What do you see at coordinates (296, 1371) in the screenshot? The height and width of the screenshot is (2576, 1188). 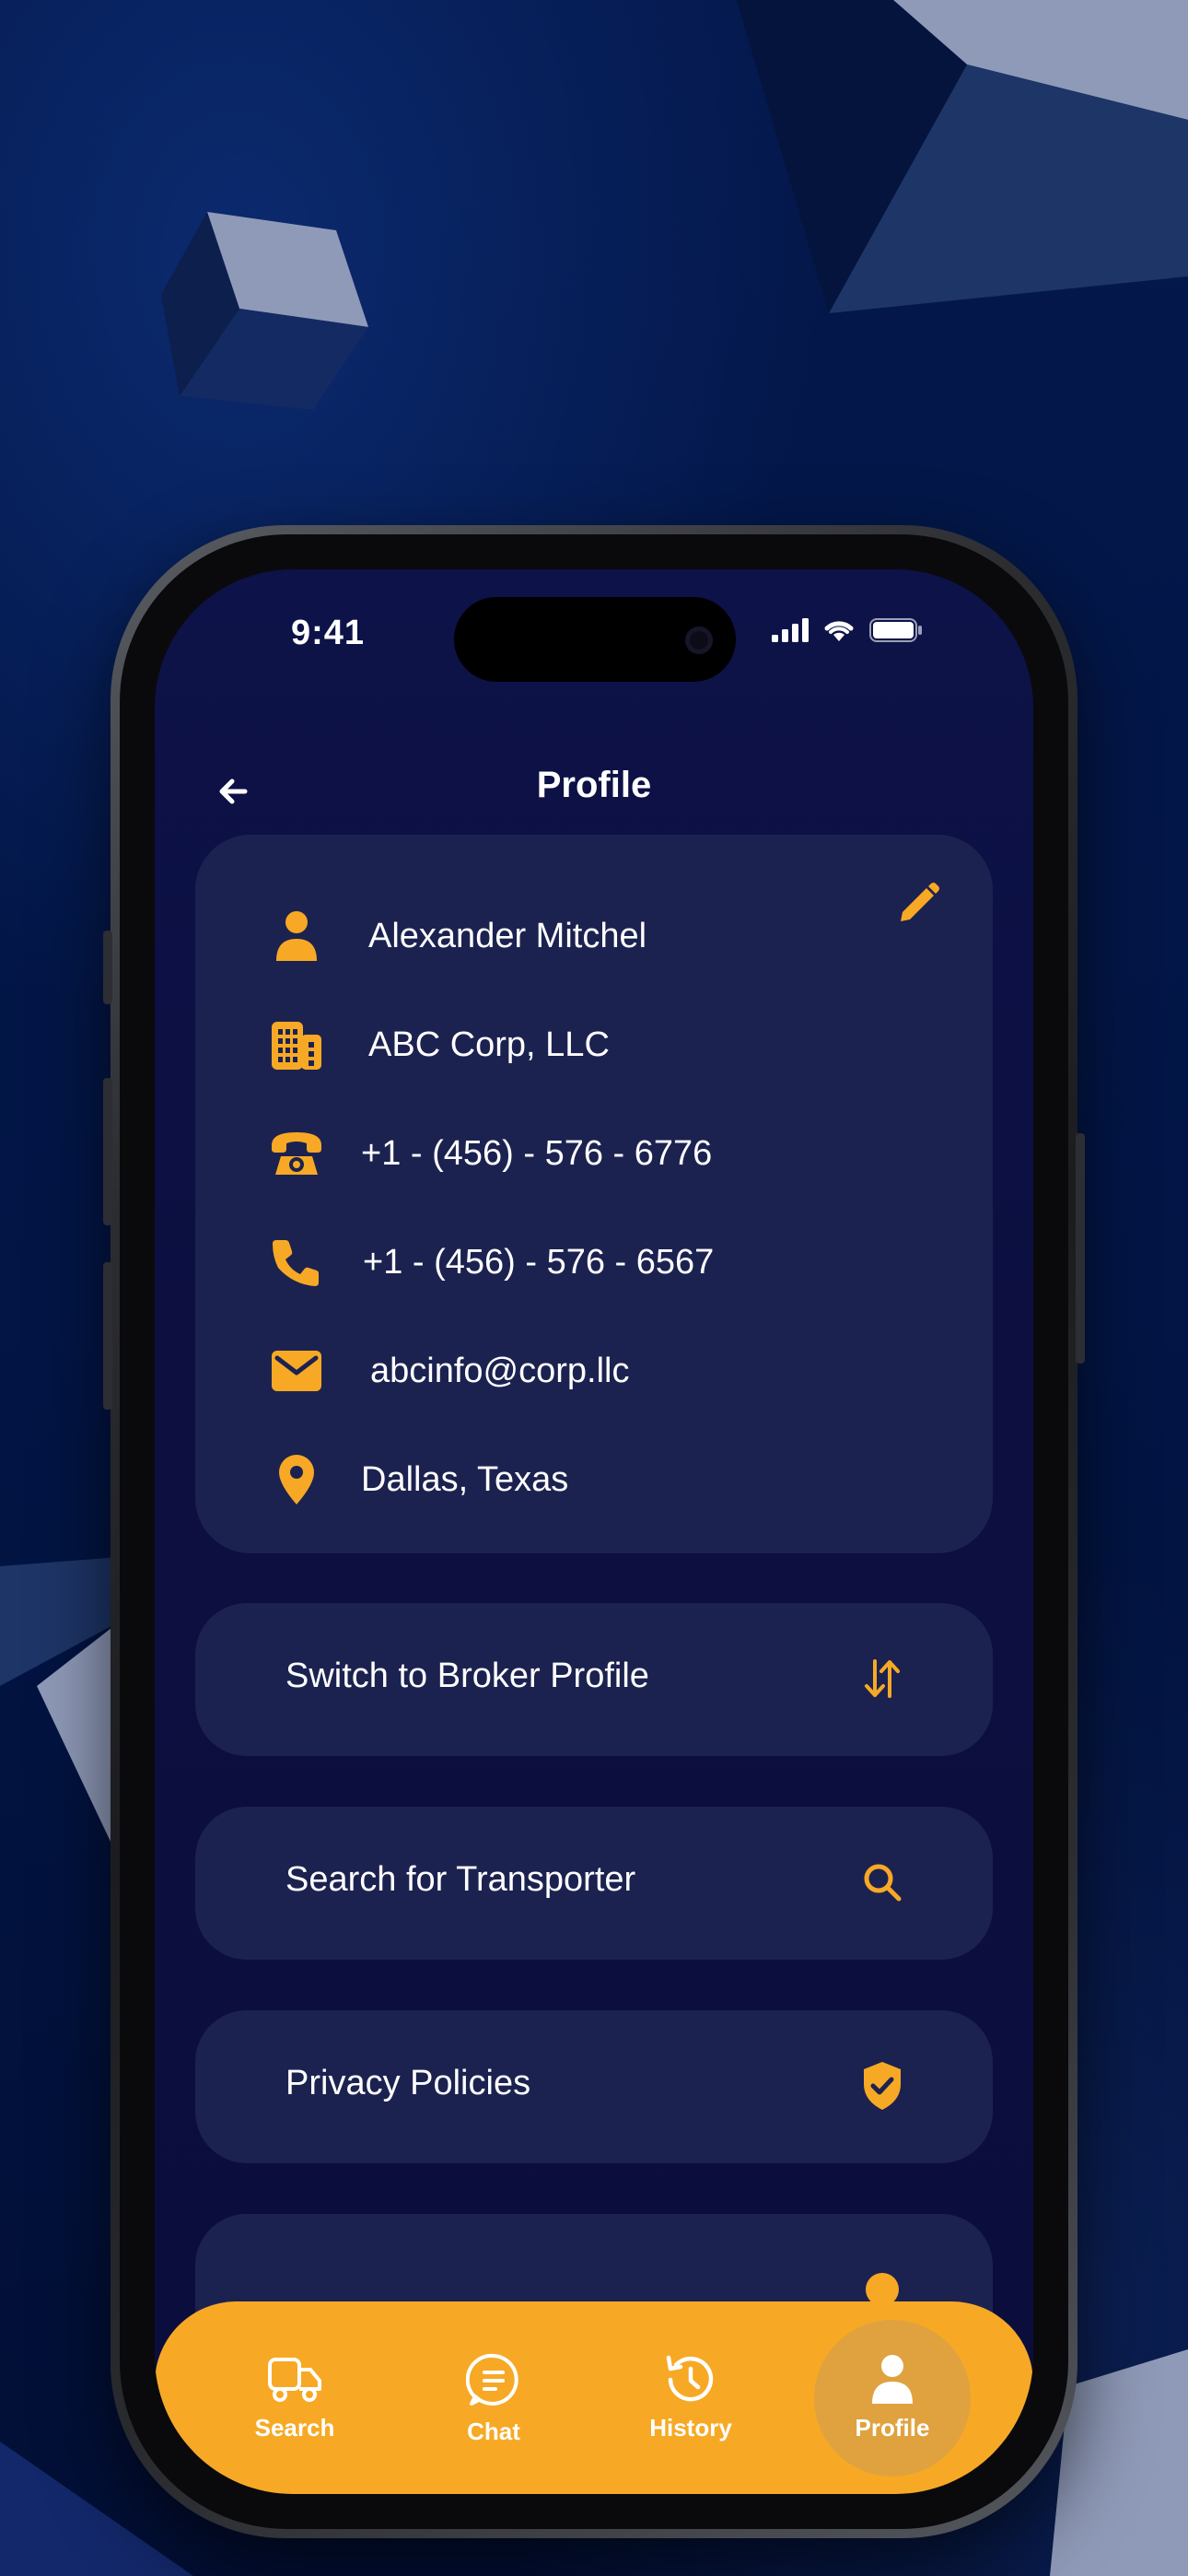 I see `mail-icon` at bounding box center [296, 1371].